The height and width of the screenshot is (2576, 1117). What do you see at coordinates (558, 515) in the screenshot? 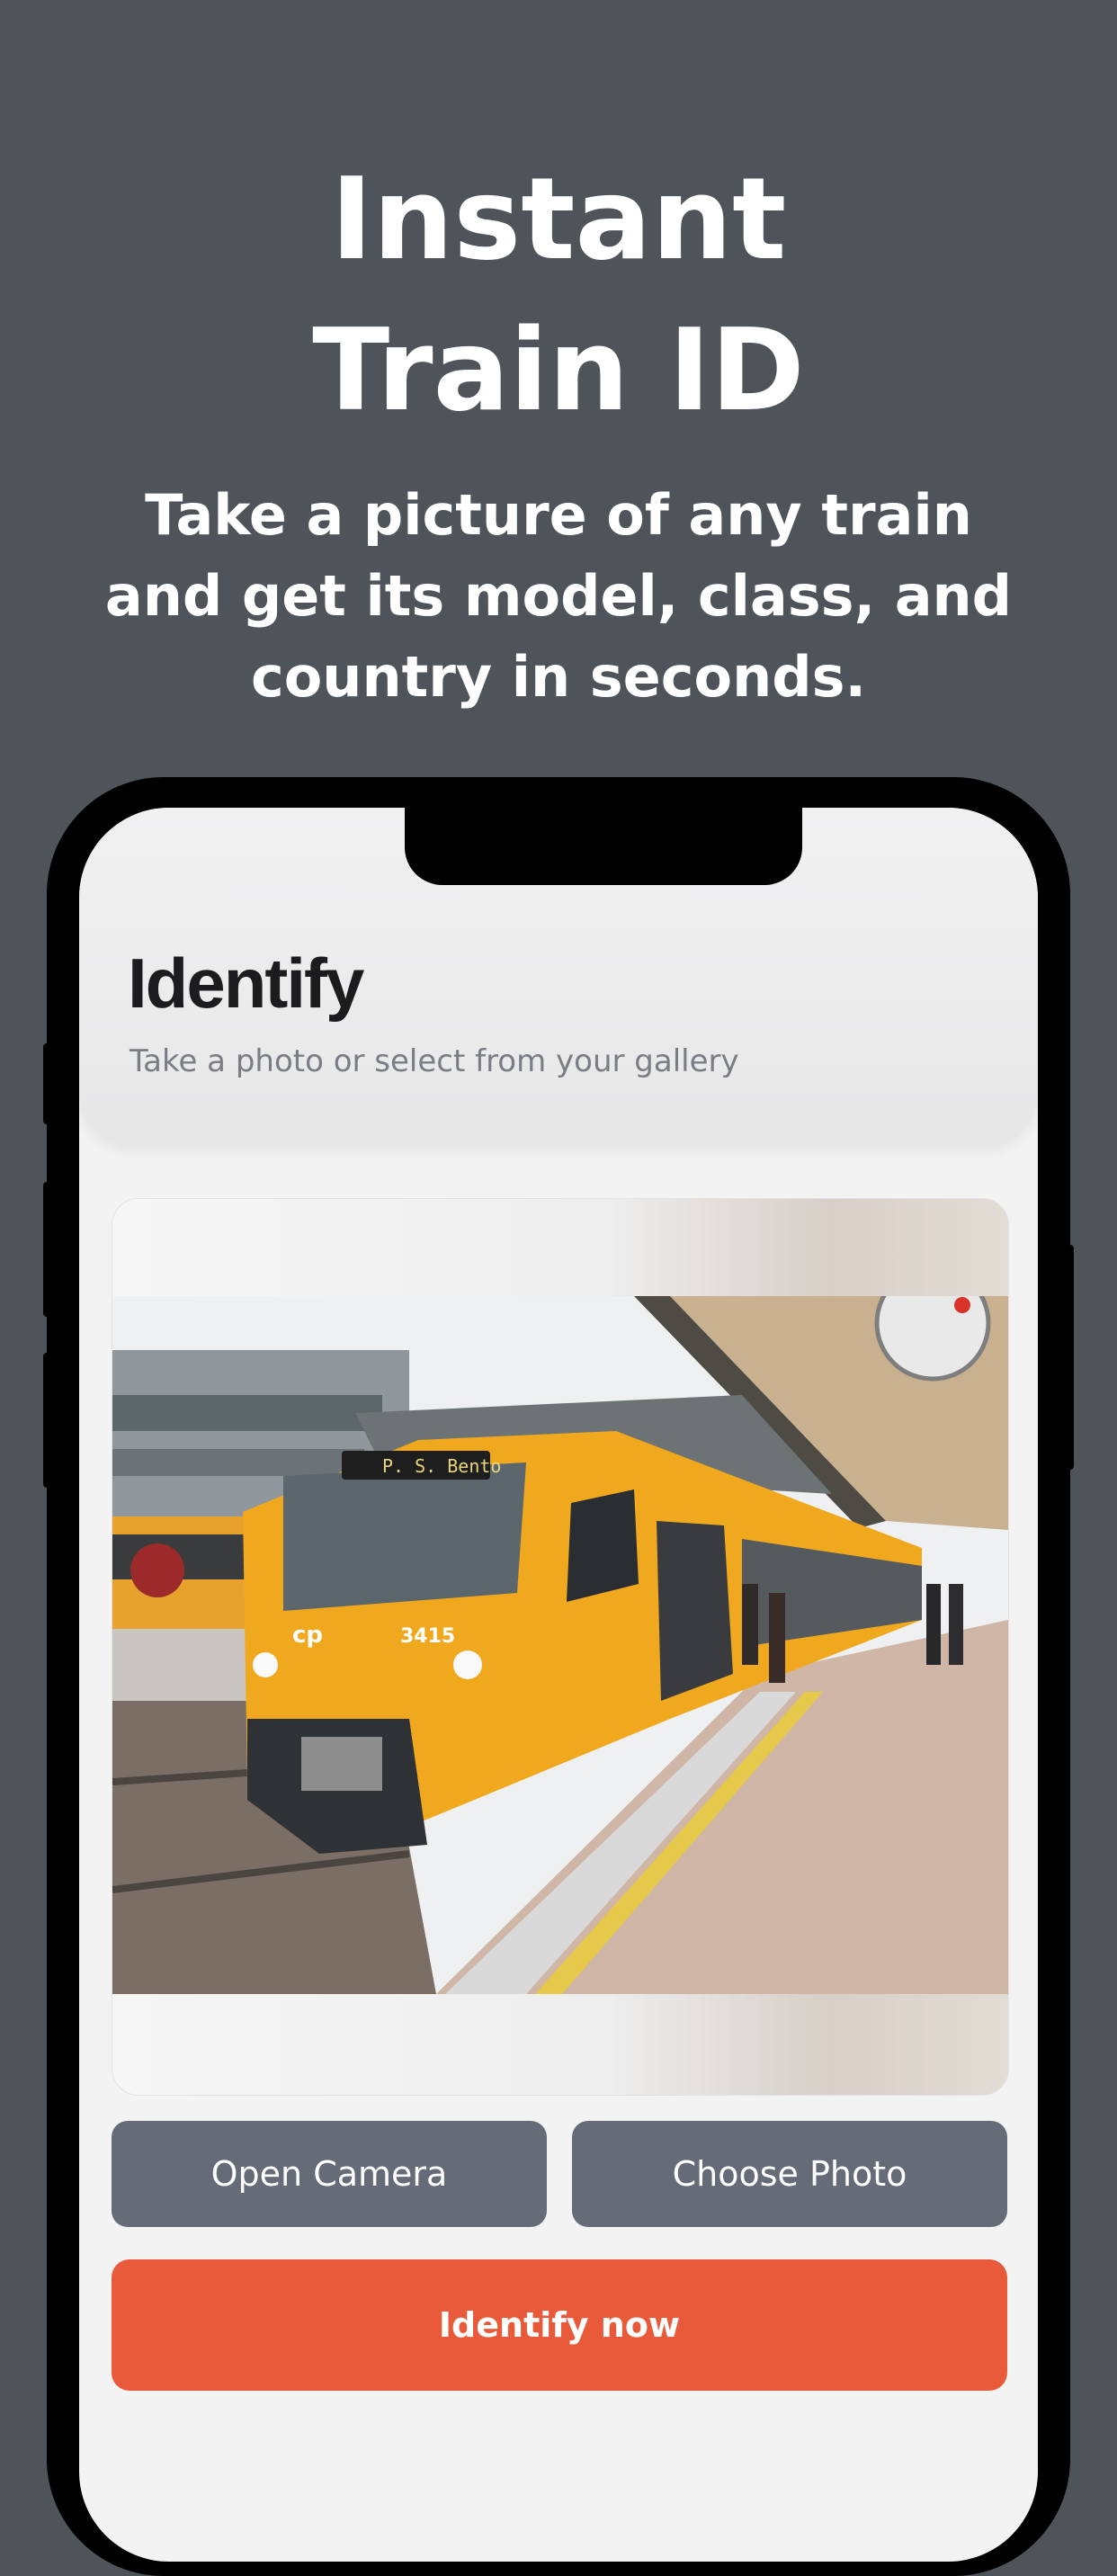
I see `subheadline-line-1: Take a picture of any train` at bounding box center [558, 515].